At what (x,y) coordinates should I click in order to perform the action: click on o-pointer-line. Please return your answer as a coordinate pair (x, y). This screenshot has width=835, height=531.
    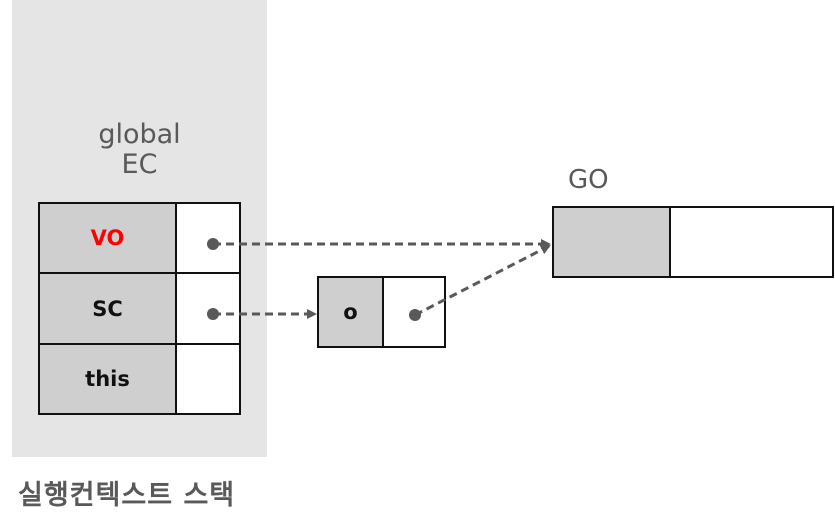
    Looking at the image, I should click on (482, 280).